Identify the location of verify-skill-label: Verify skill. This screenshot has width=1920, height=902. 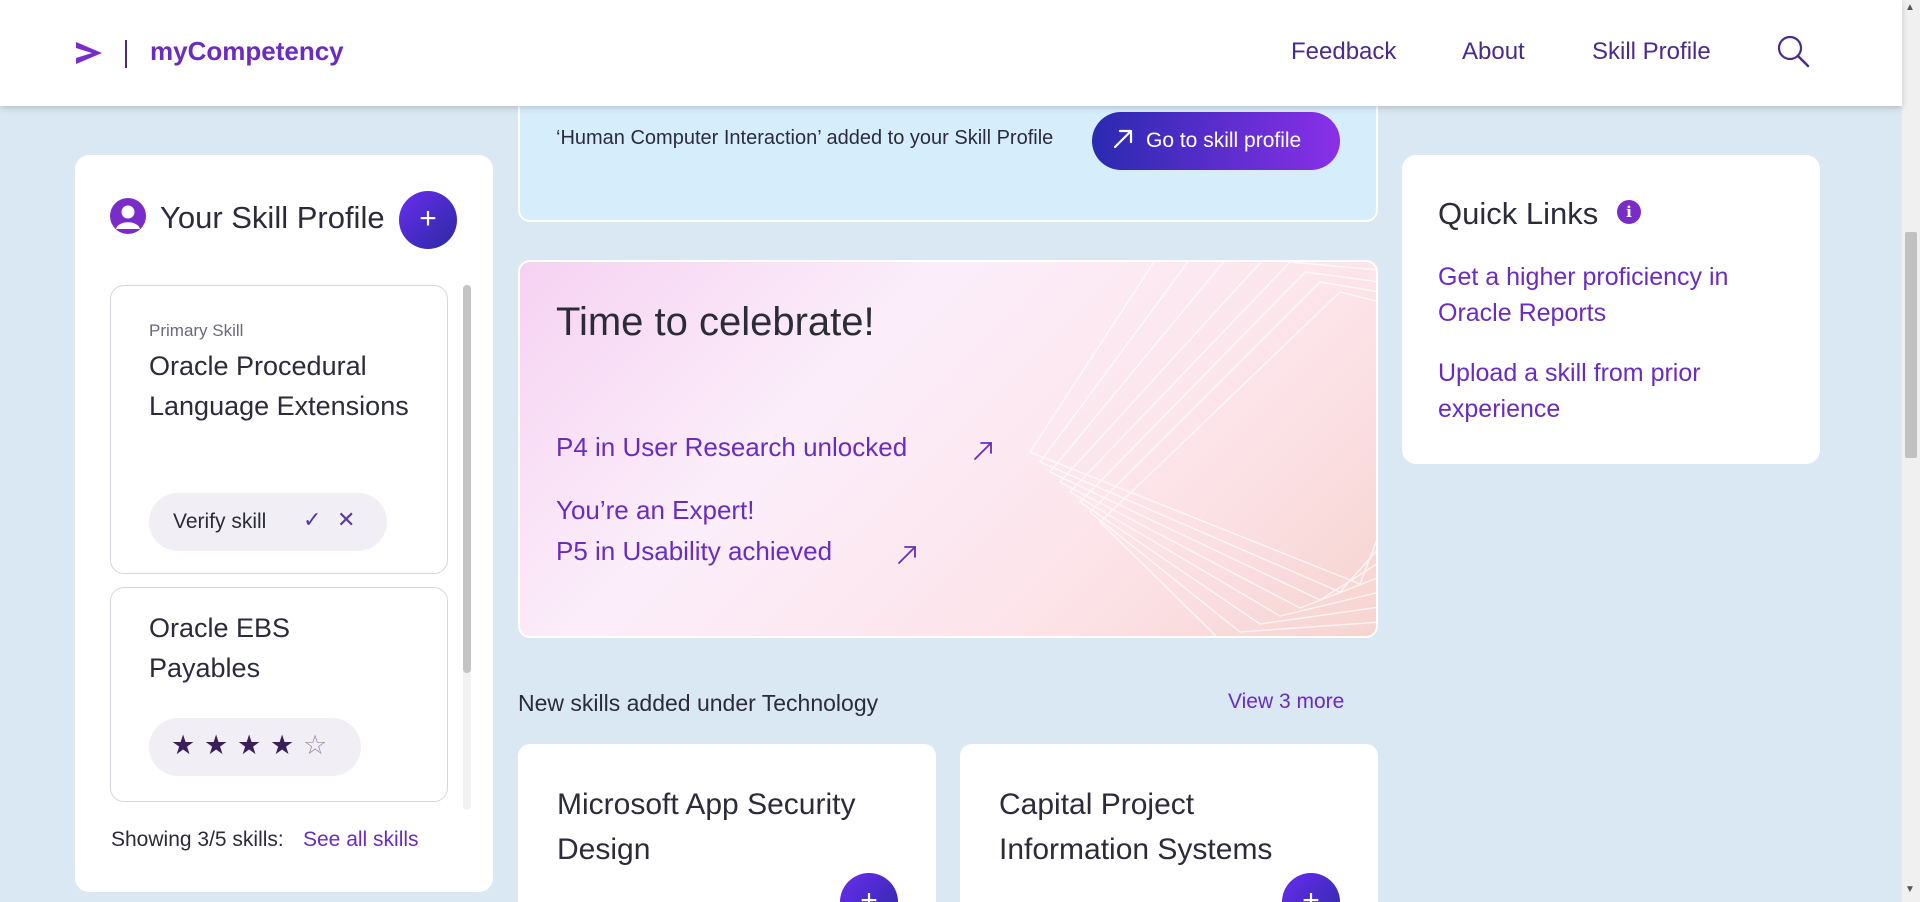
(220, 521).